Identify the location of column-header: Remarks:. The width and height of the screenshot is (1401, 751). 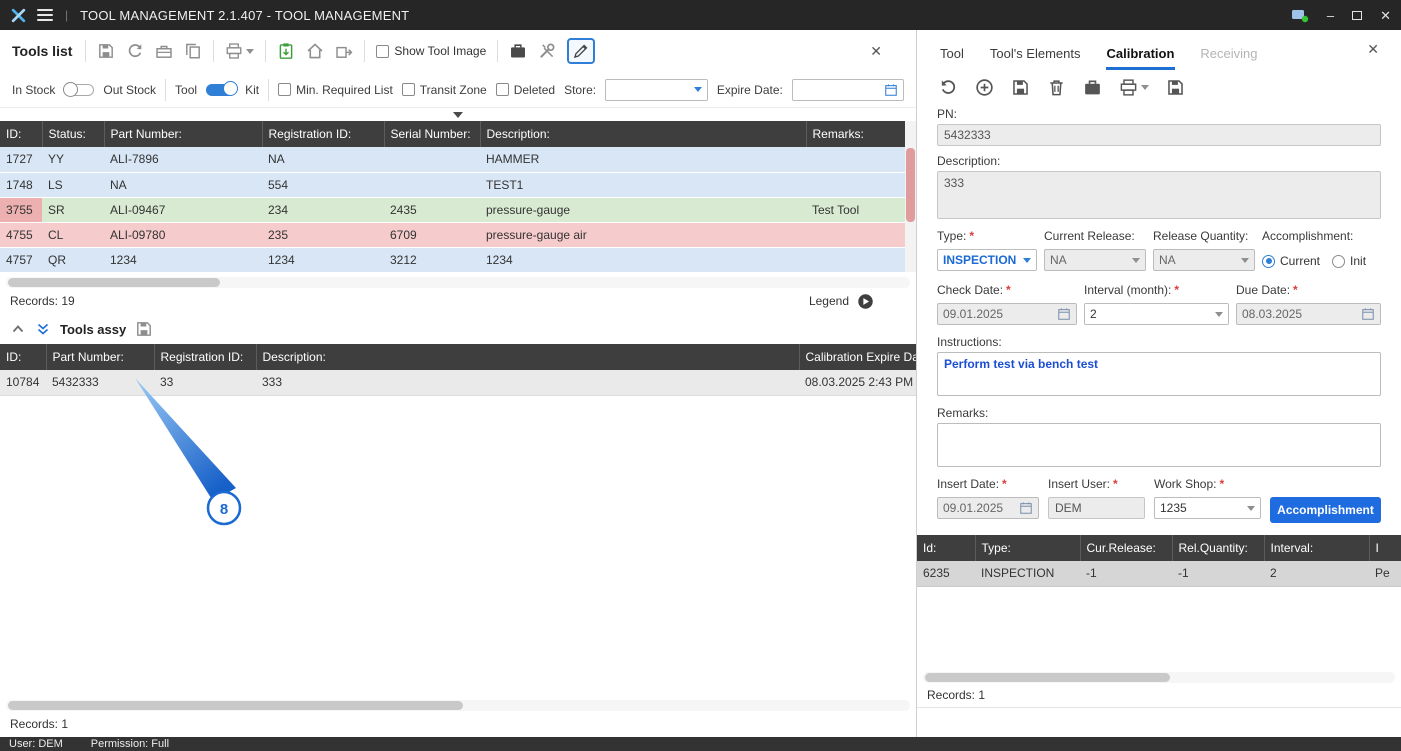
(855, 134).